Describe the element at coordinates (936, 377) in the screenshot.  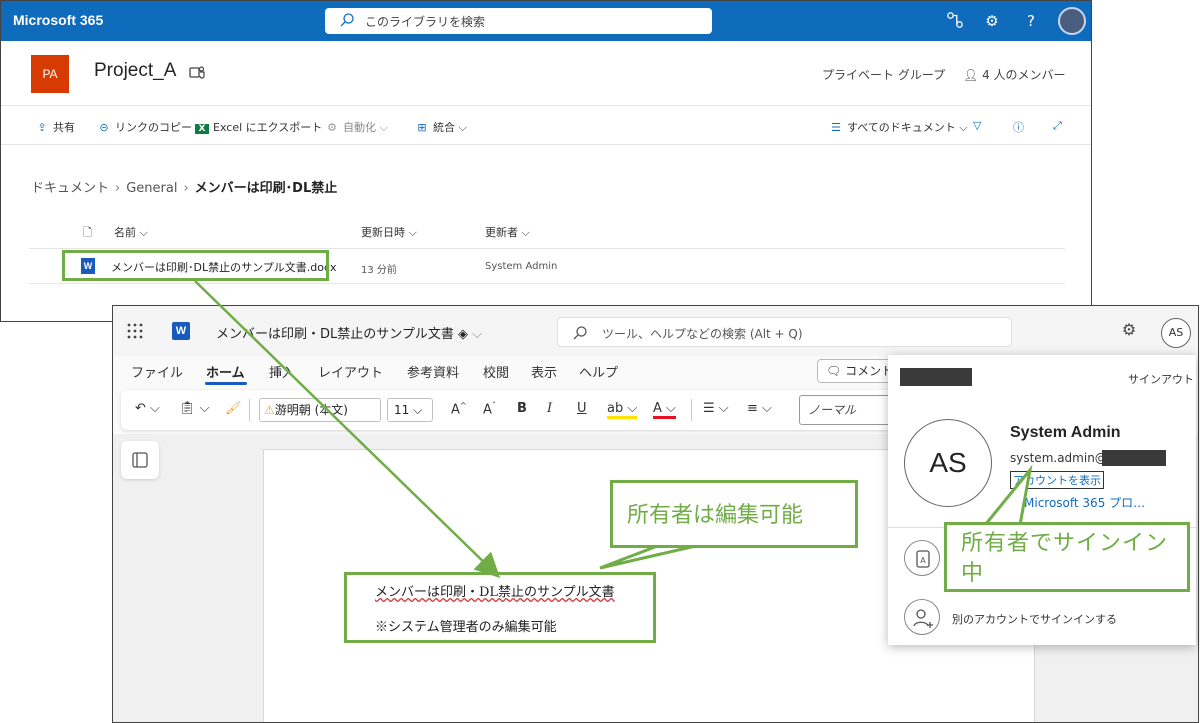
I see `redacted-org-name` at that location.